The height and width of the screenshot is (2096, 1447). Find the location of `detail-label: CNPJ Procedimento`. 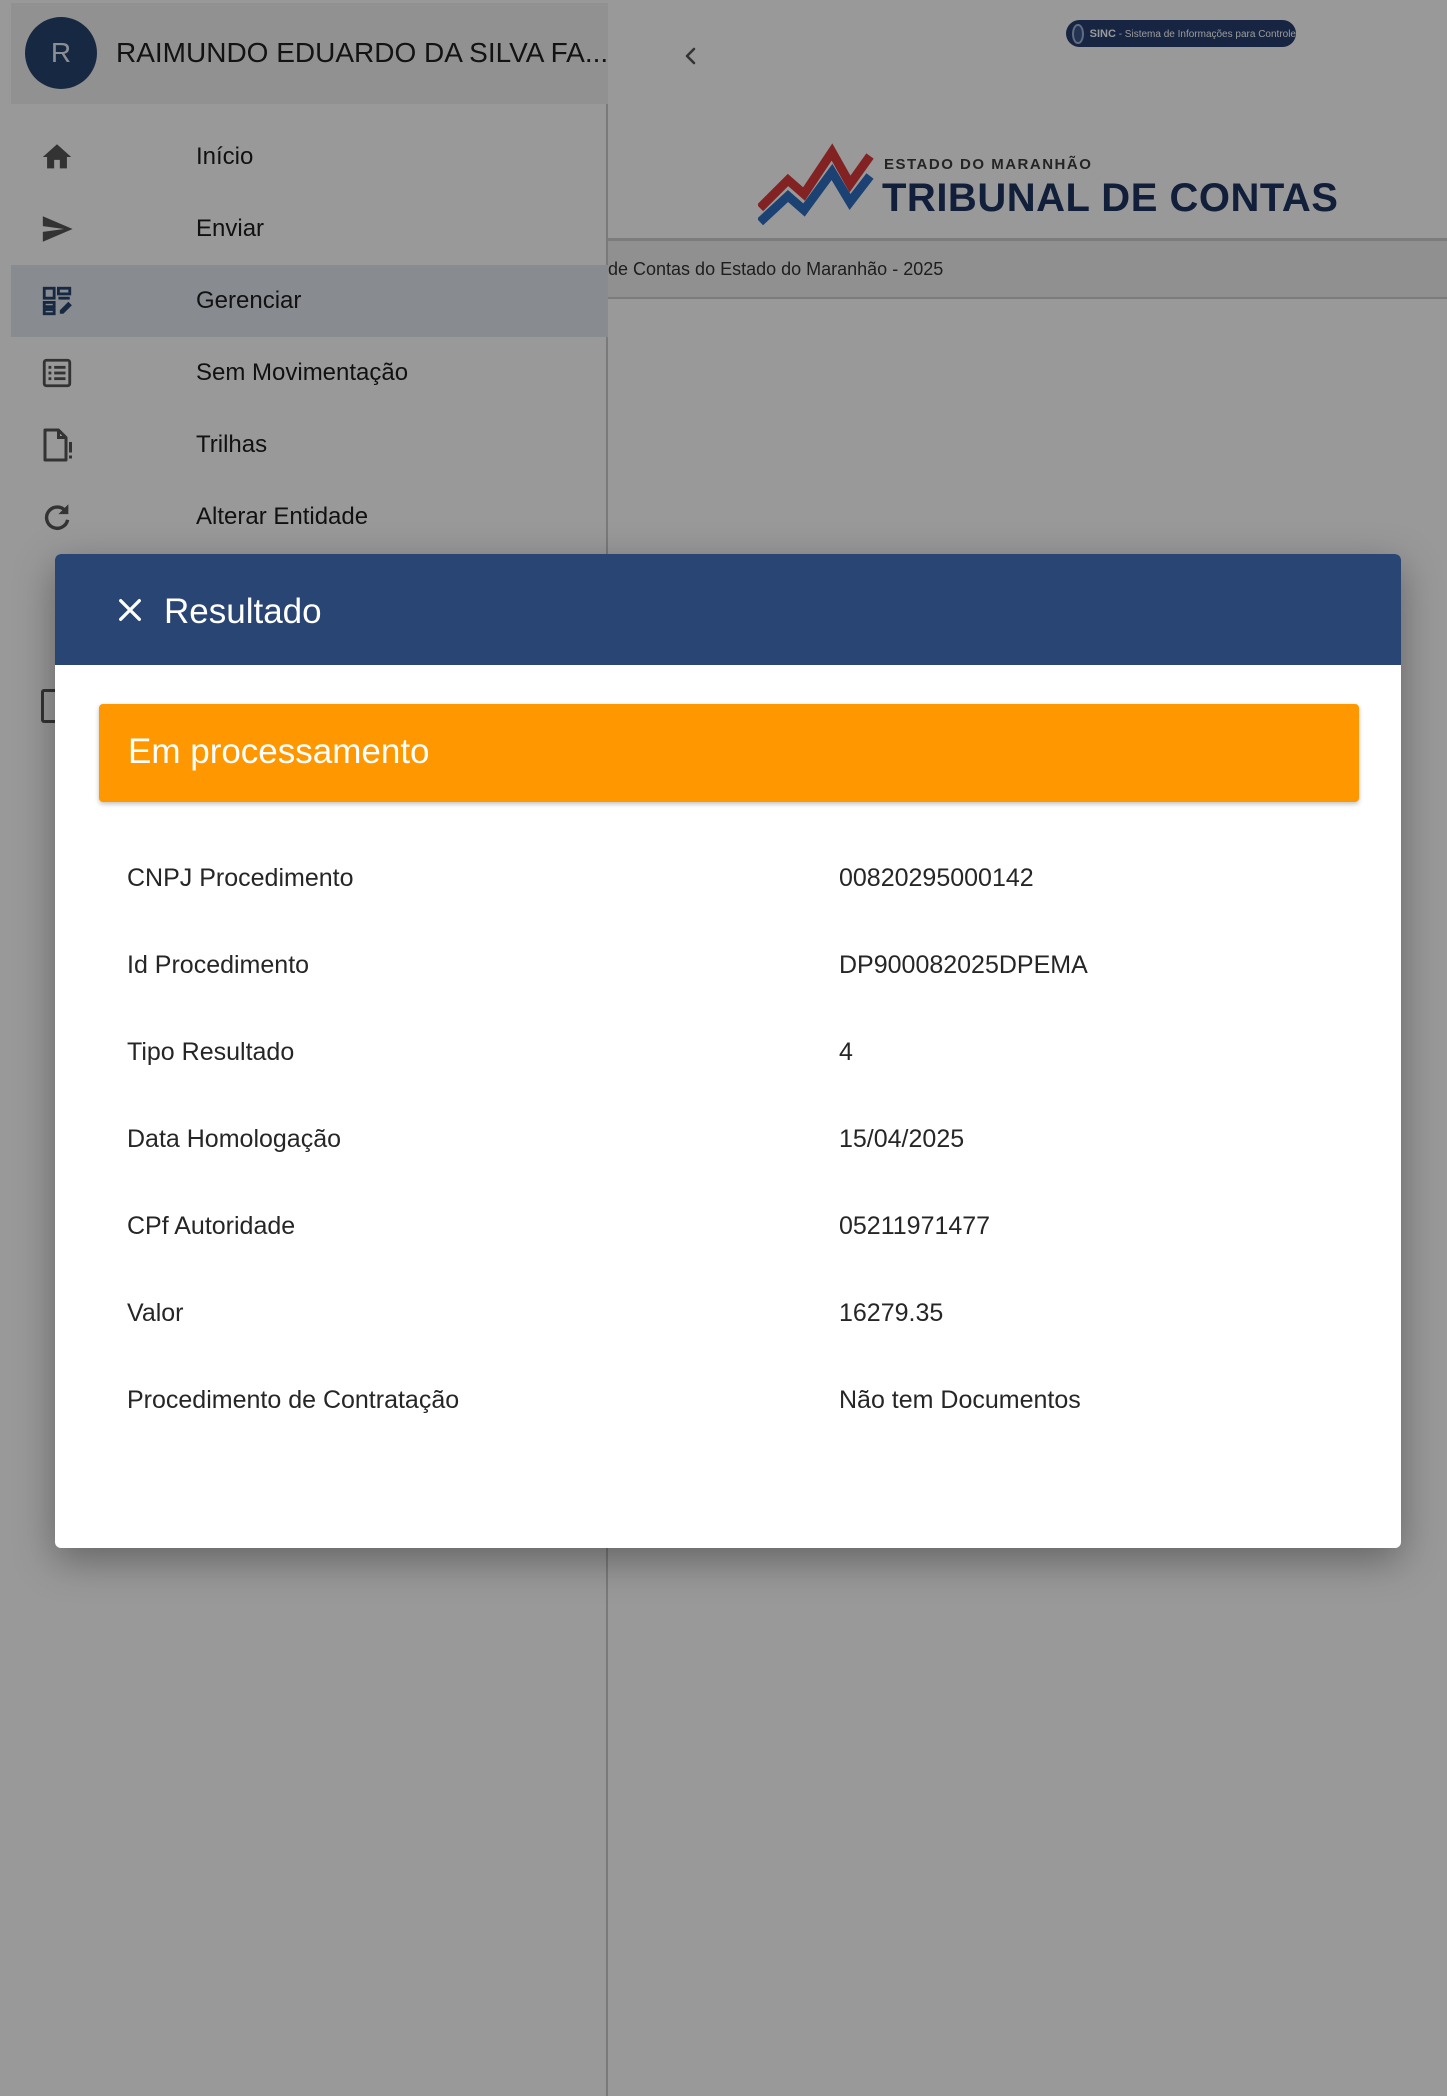

detail-label: CNPJ Procedimento is located at coordinates (240, 878).